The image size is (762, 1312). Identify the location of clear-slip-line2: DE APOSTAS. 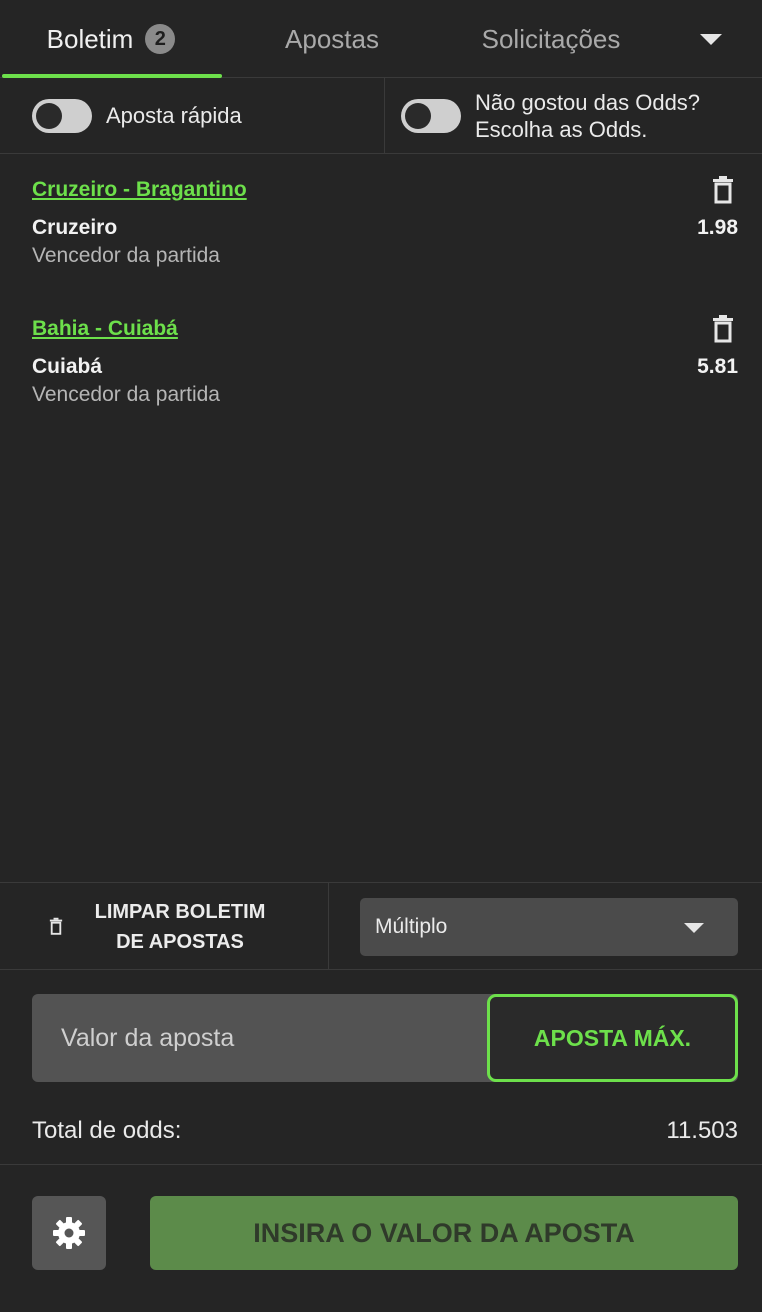
(180, 941).